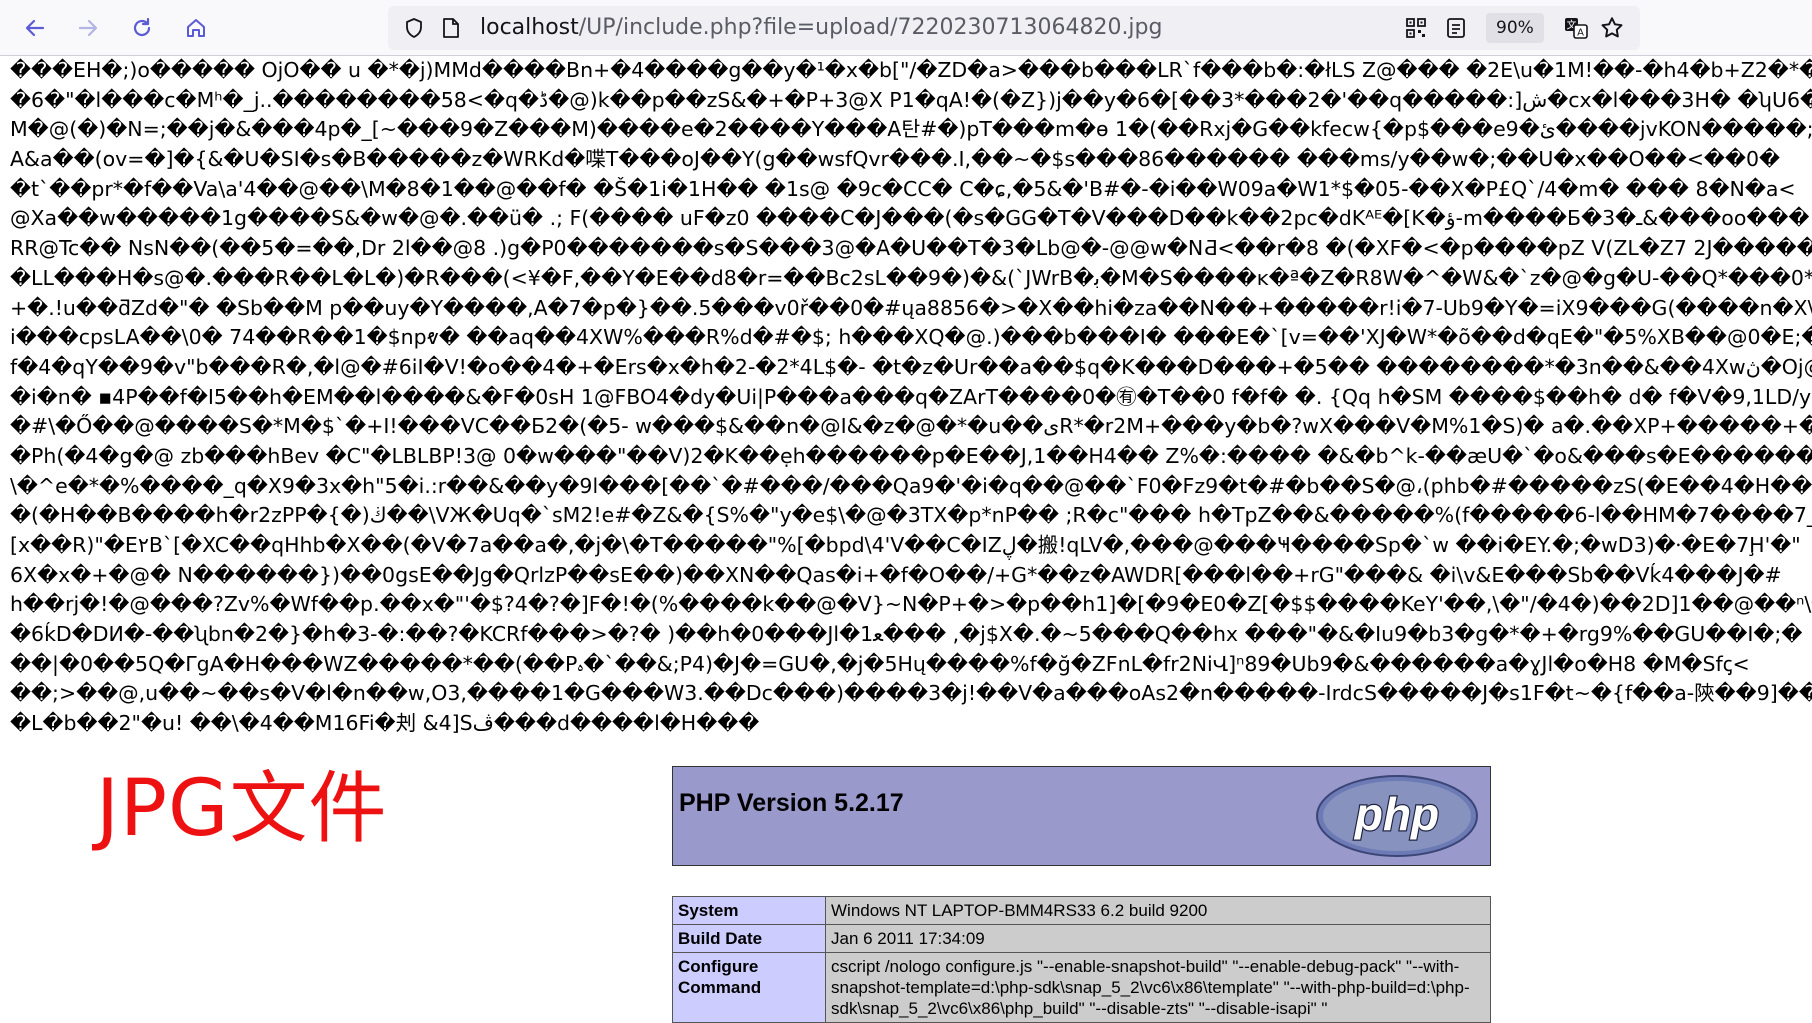 The height and width of the screenshot is (1023, 1812). Describe the element at coordinates (414, 30) in the screenshot. I see `shield-icon` at that location.